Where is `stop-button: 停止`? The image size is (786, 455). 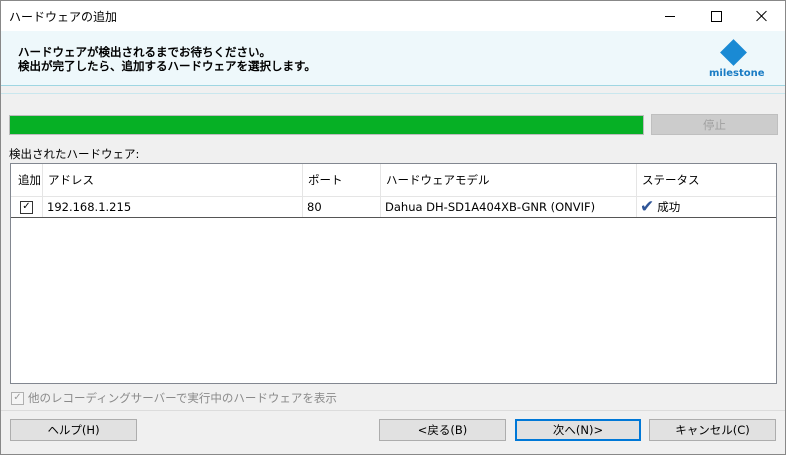 stop-button: 停止 is located at coordinates (714, 124).